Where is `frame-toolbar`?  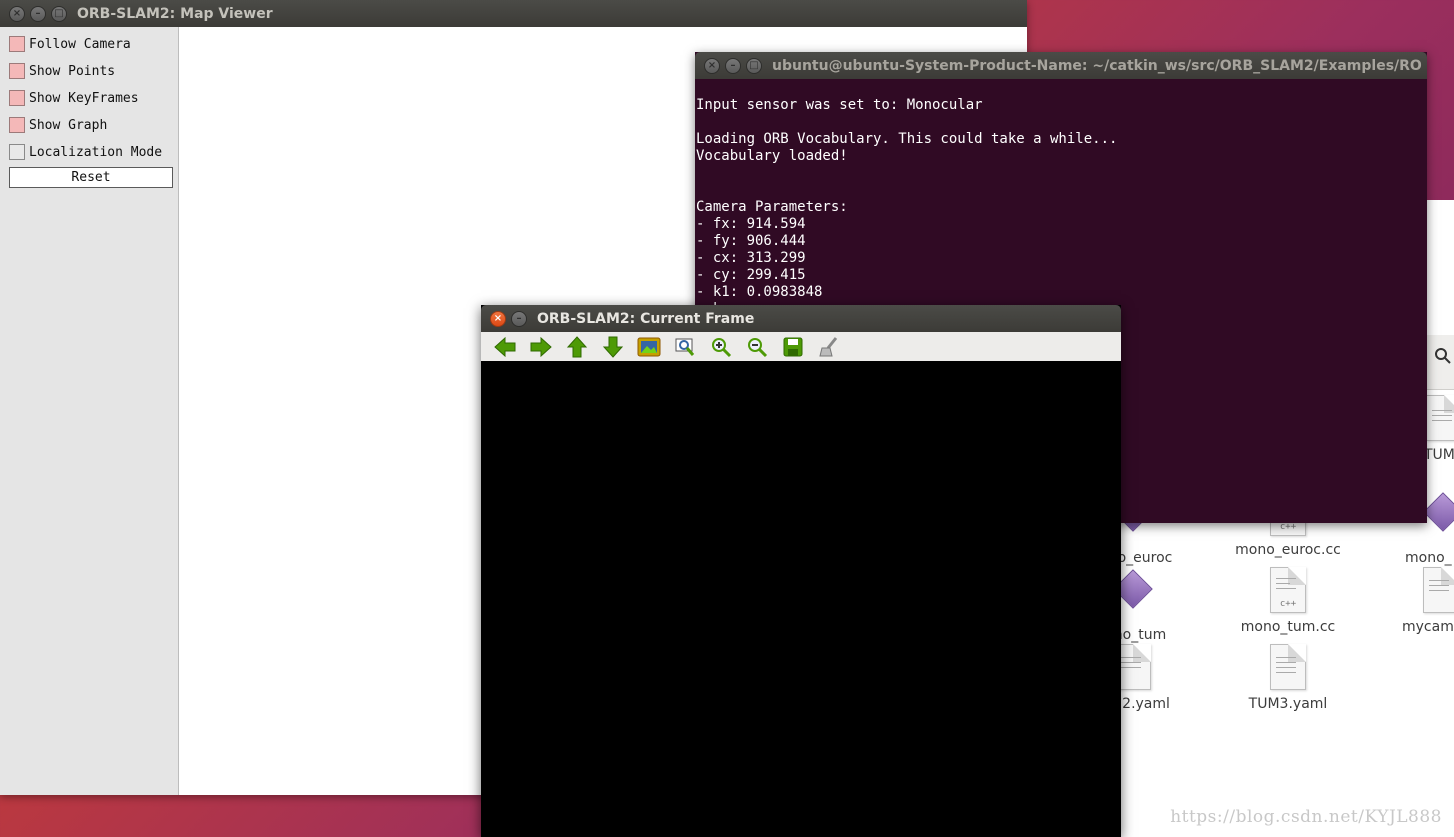 frame-toolbar is located at coordinates (801, 347).